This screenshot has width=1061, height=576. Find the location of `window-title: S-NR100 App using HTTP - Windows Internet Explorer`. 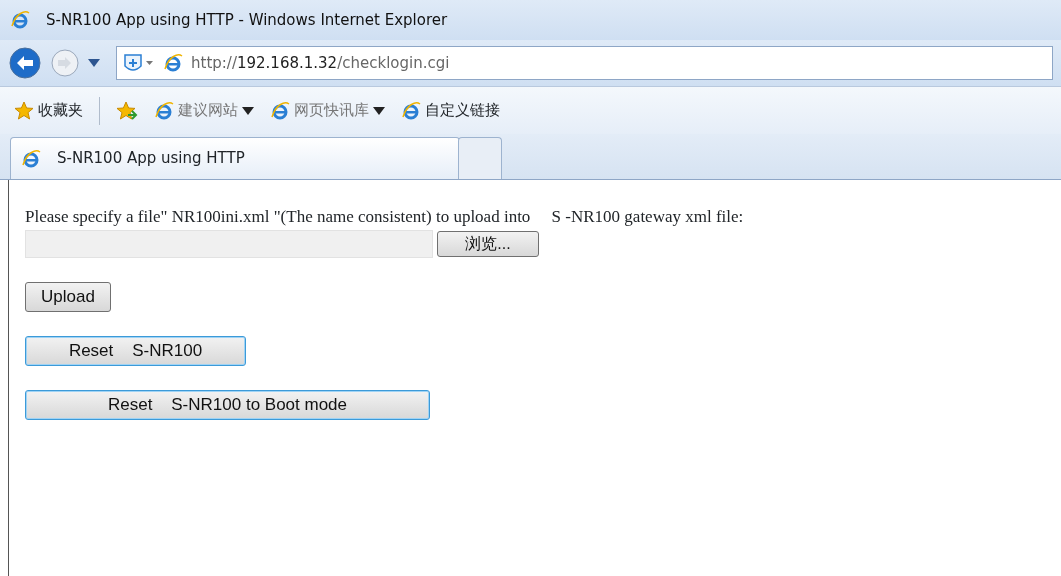

window-title: S-NR100 App using HTTP - Windows Internet Explorer is located at coordinates (247, 20).